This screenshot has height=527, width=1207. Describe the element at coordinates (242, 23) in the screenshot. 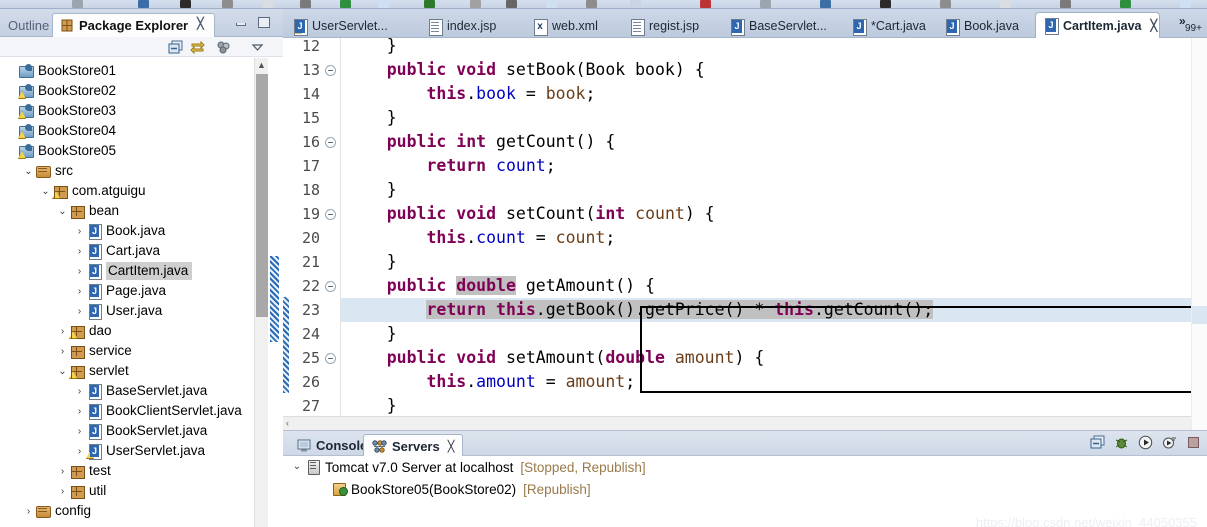

I see `minimize-view-button` at that location.